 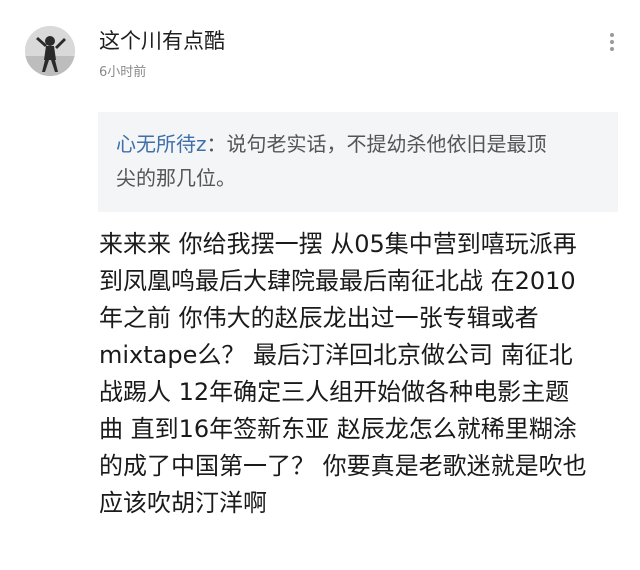 I want to click on comment-line: 的成了中国第一了？ 你要真是老歌迷就是吹也, so click(x=343, y=466).